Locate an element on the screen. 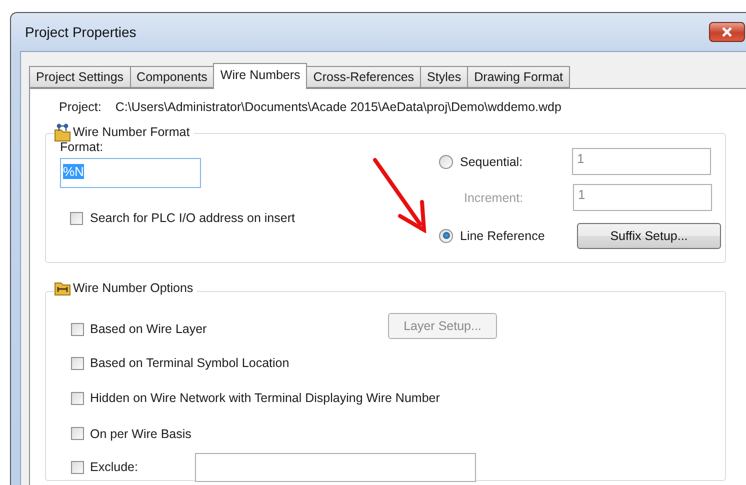  format-label: Format: is located at coordinates (82, 147).